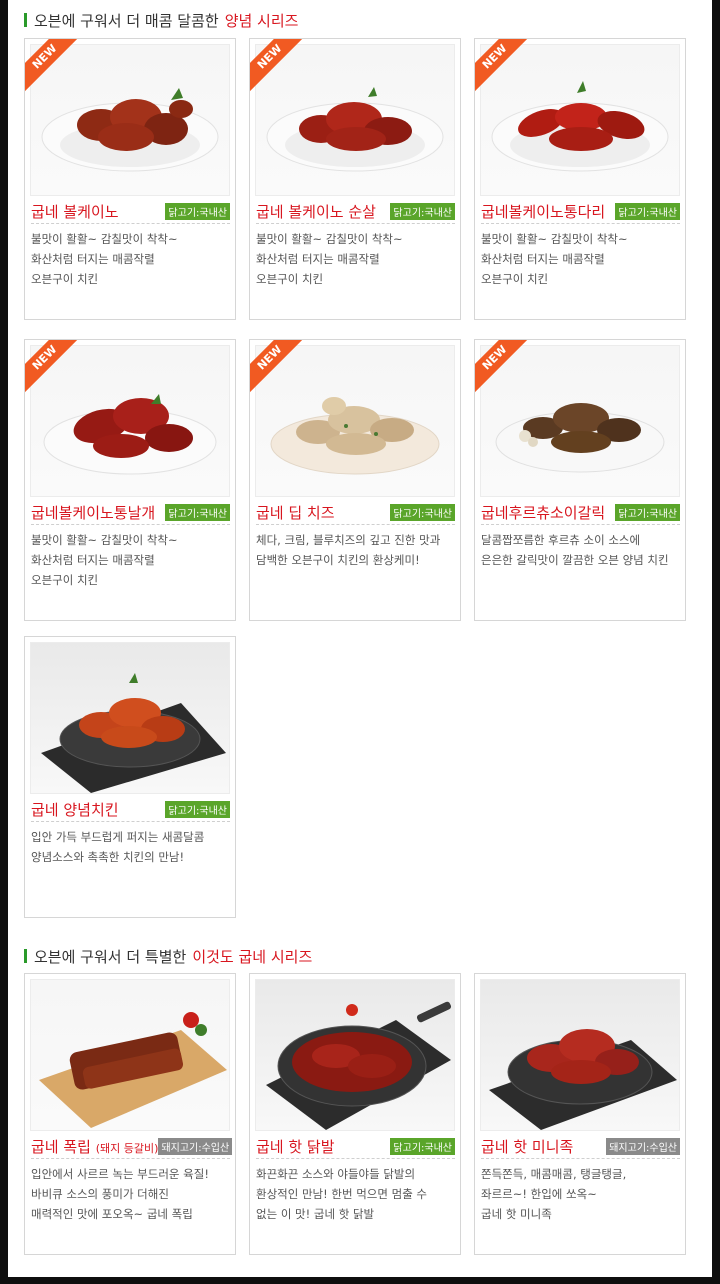 The height and width of the screenshot is (1284, 720). What do you see at coordinates (554, 1174) in the screenshot?
I see `description-line: 쫀득쫀득, 매콤매콤, 탱글탱글,` at bounding box center [554, 1174].